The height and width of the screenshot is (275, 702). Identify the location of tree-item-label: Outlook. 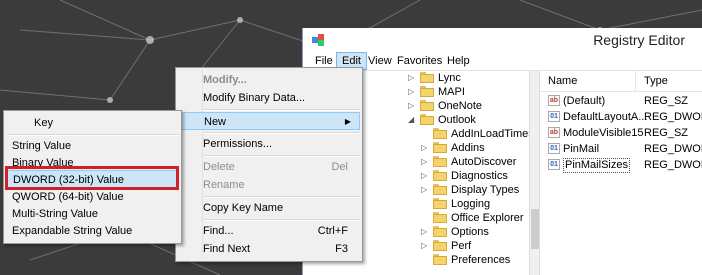
(457, 120).